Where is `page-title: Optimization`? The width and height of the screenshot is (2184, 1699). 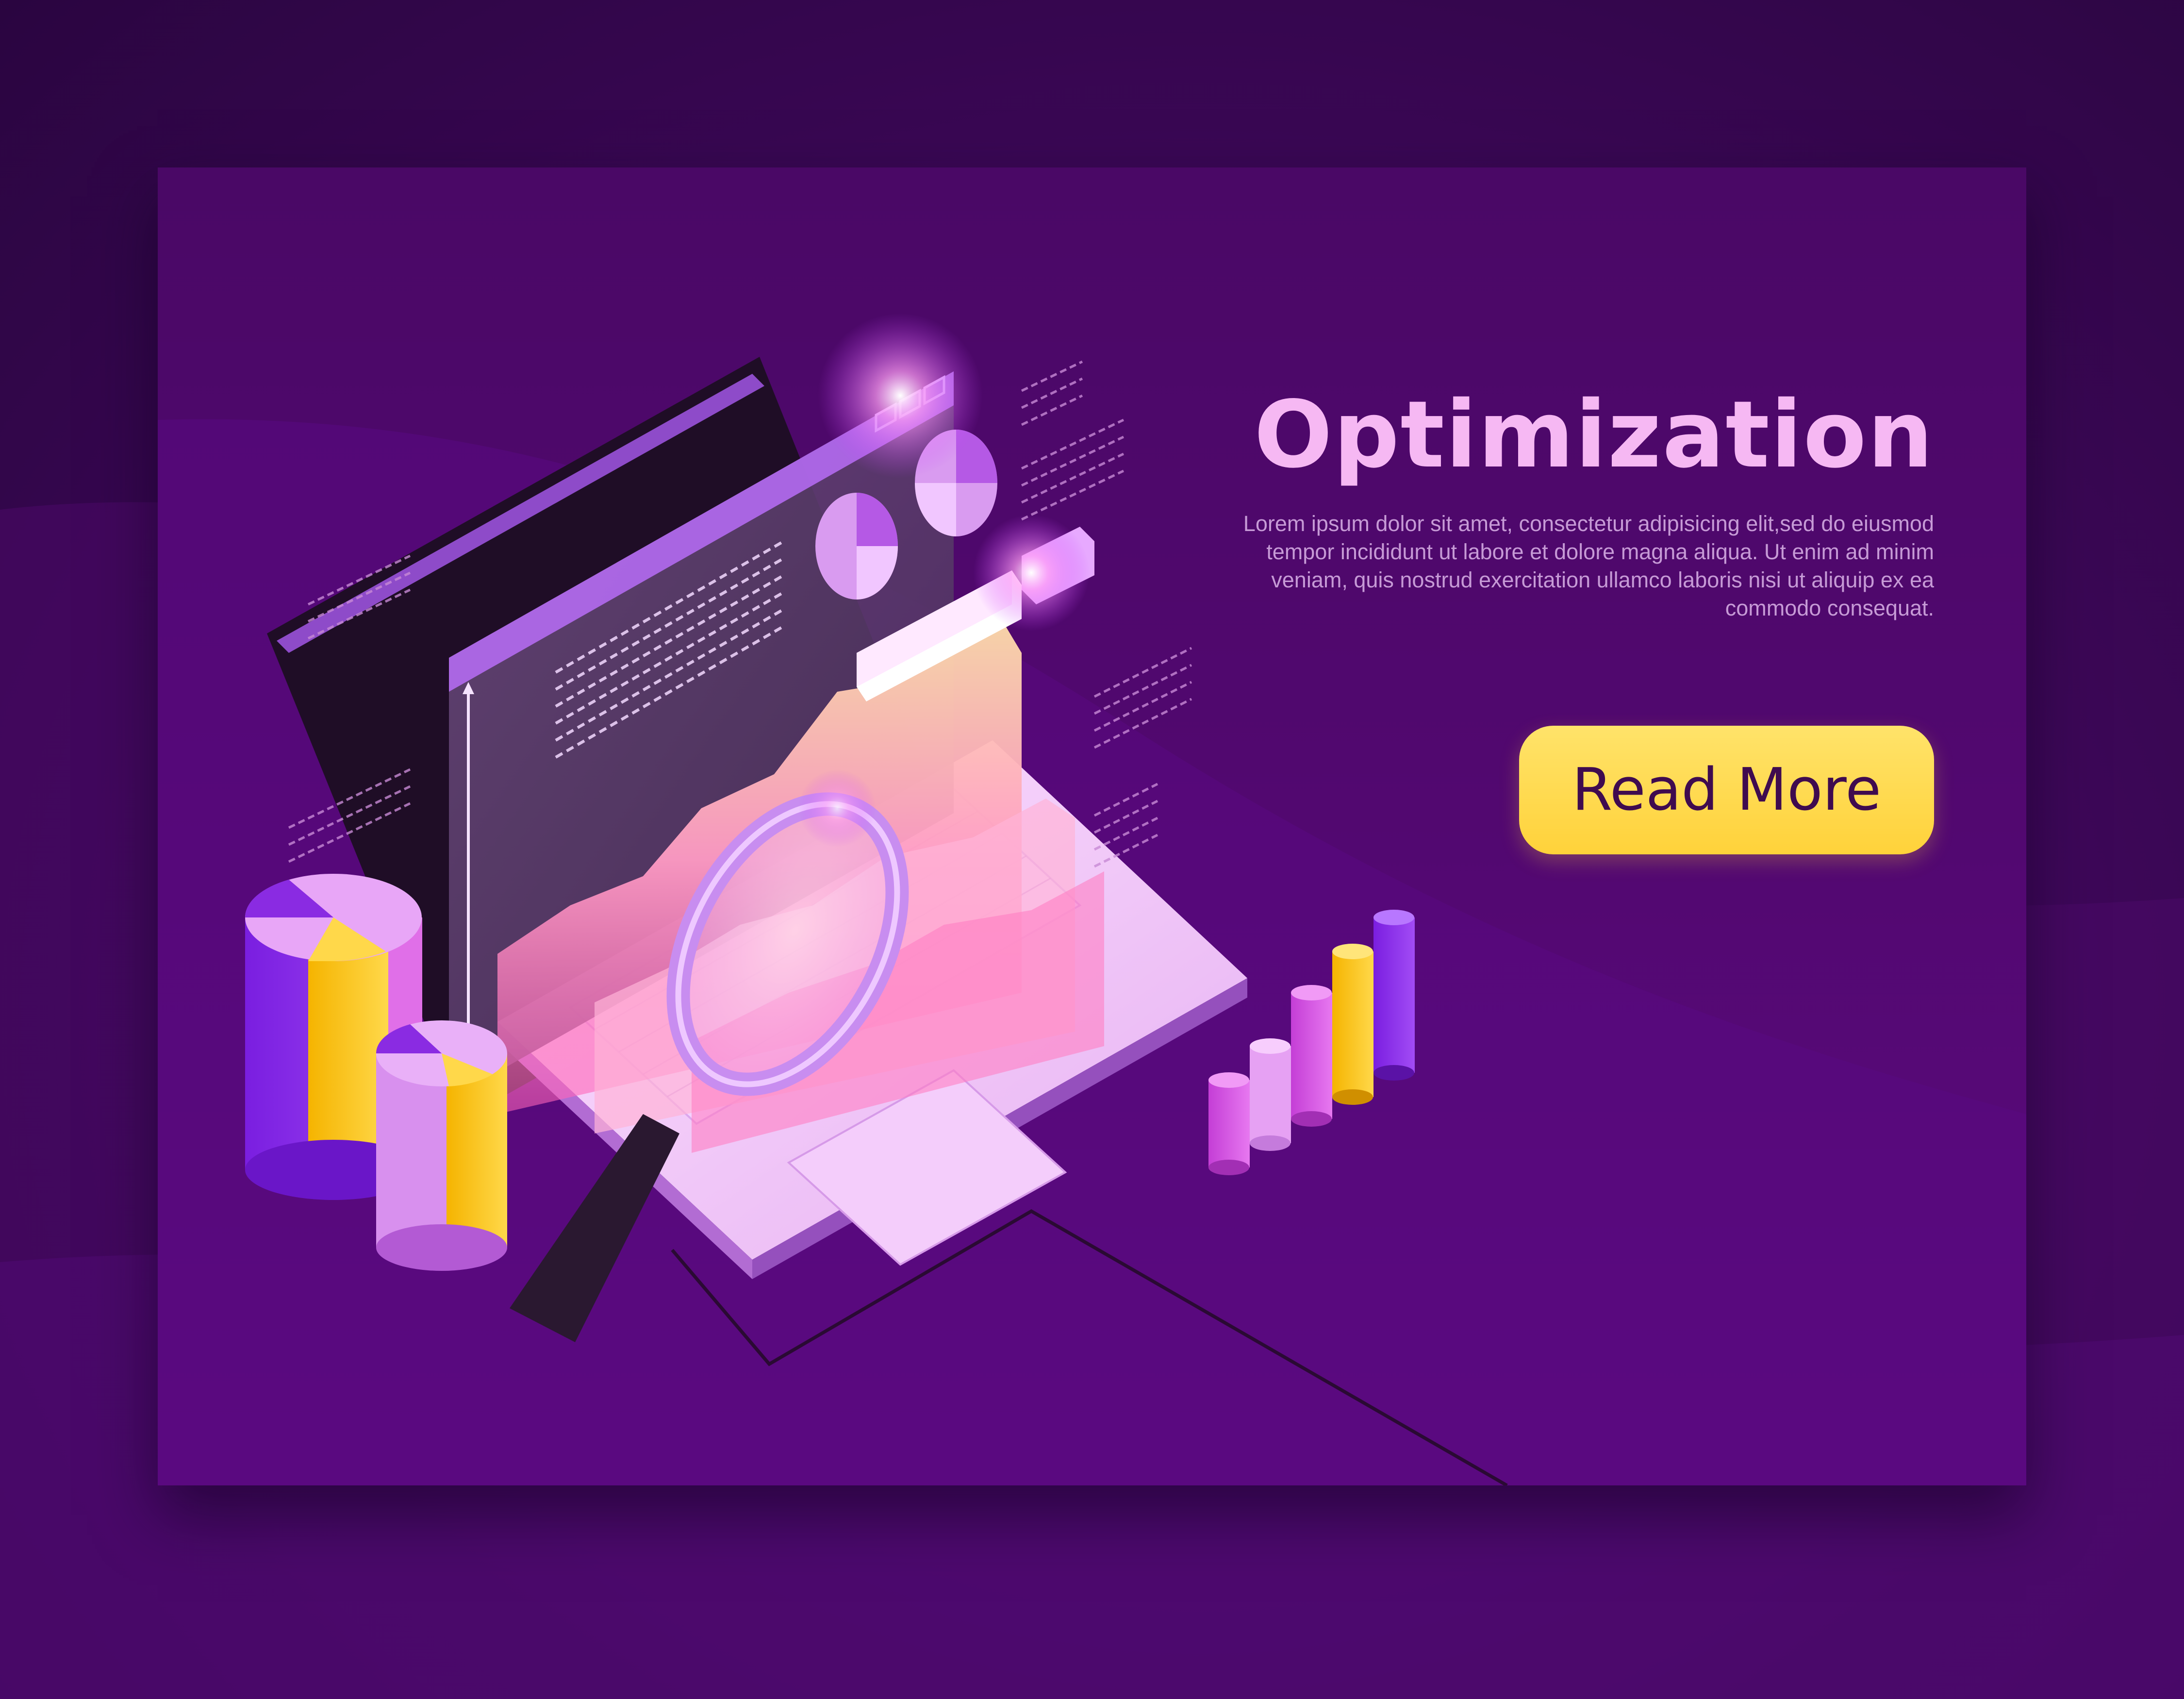 page-title: Optimization is located at coordinates (1594, 434).